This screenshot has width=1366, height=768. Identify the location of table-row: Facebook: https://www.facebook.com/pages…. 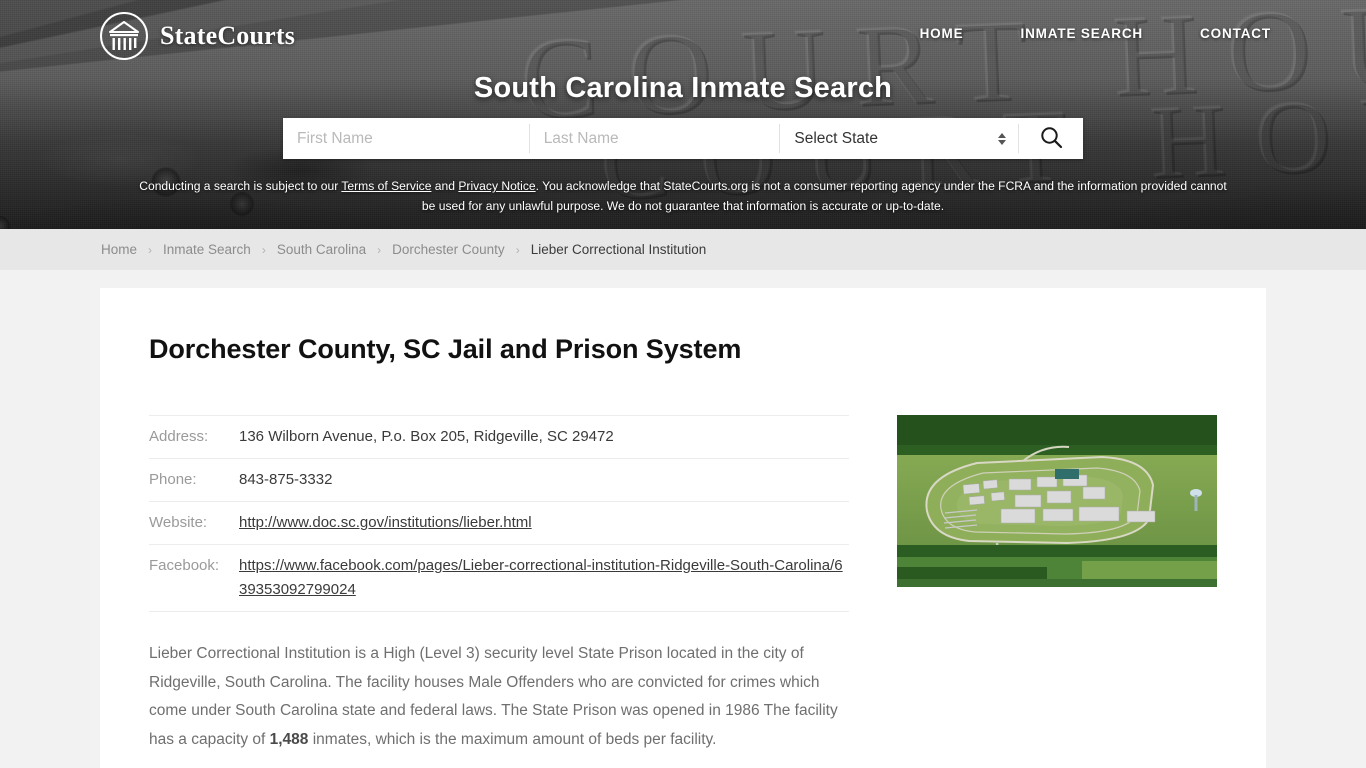
(499, 578).